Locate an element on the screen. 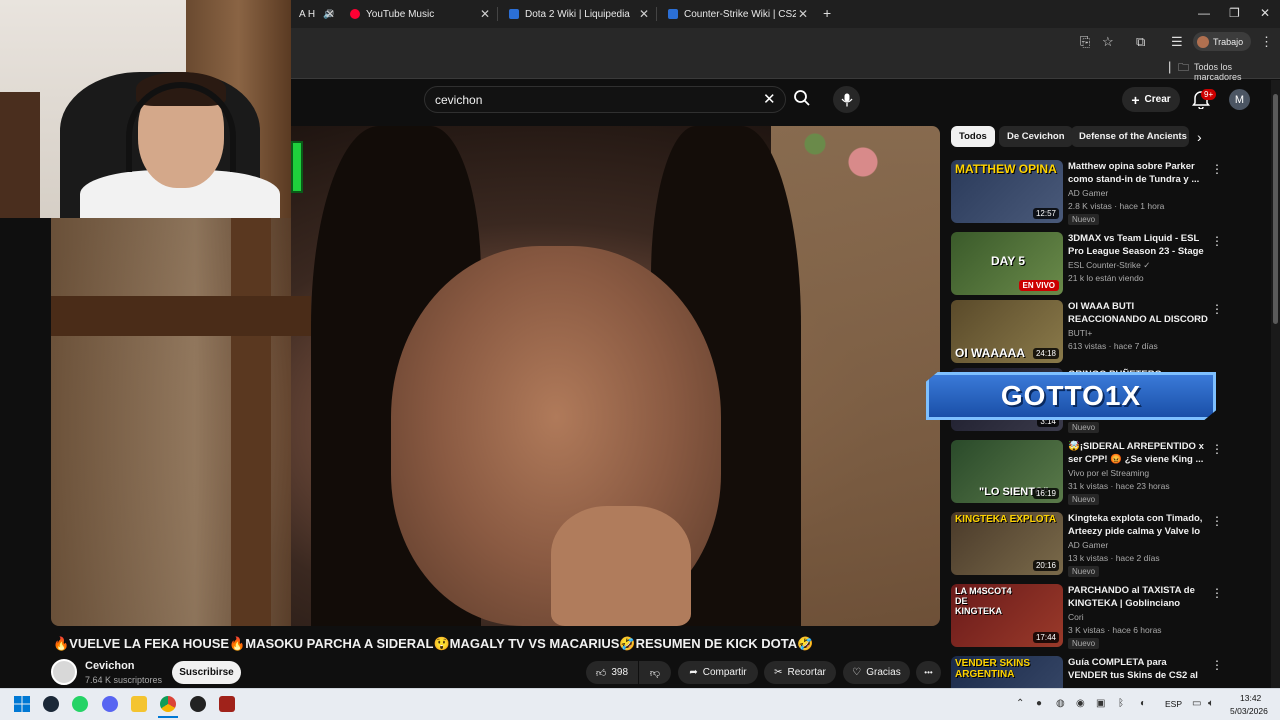  recommendation-channel: AD Gamer is located at coordinates (1088, 193).